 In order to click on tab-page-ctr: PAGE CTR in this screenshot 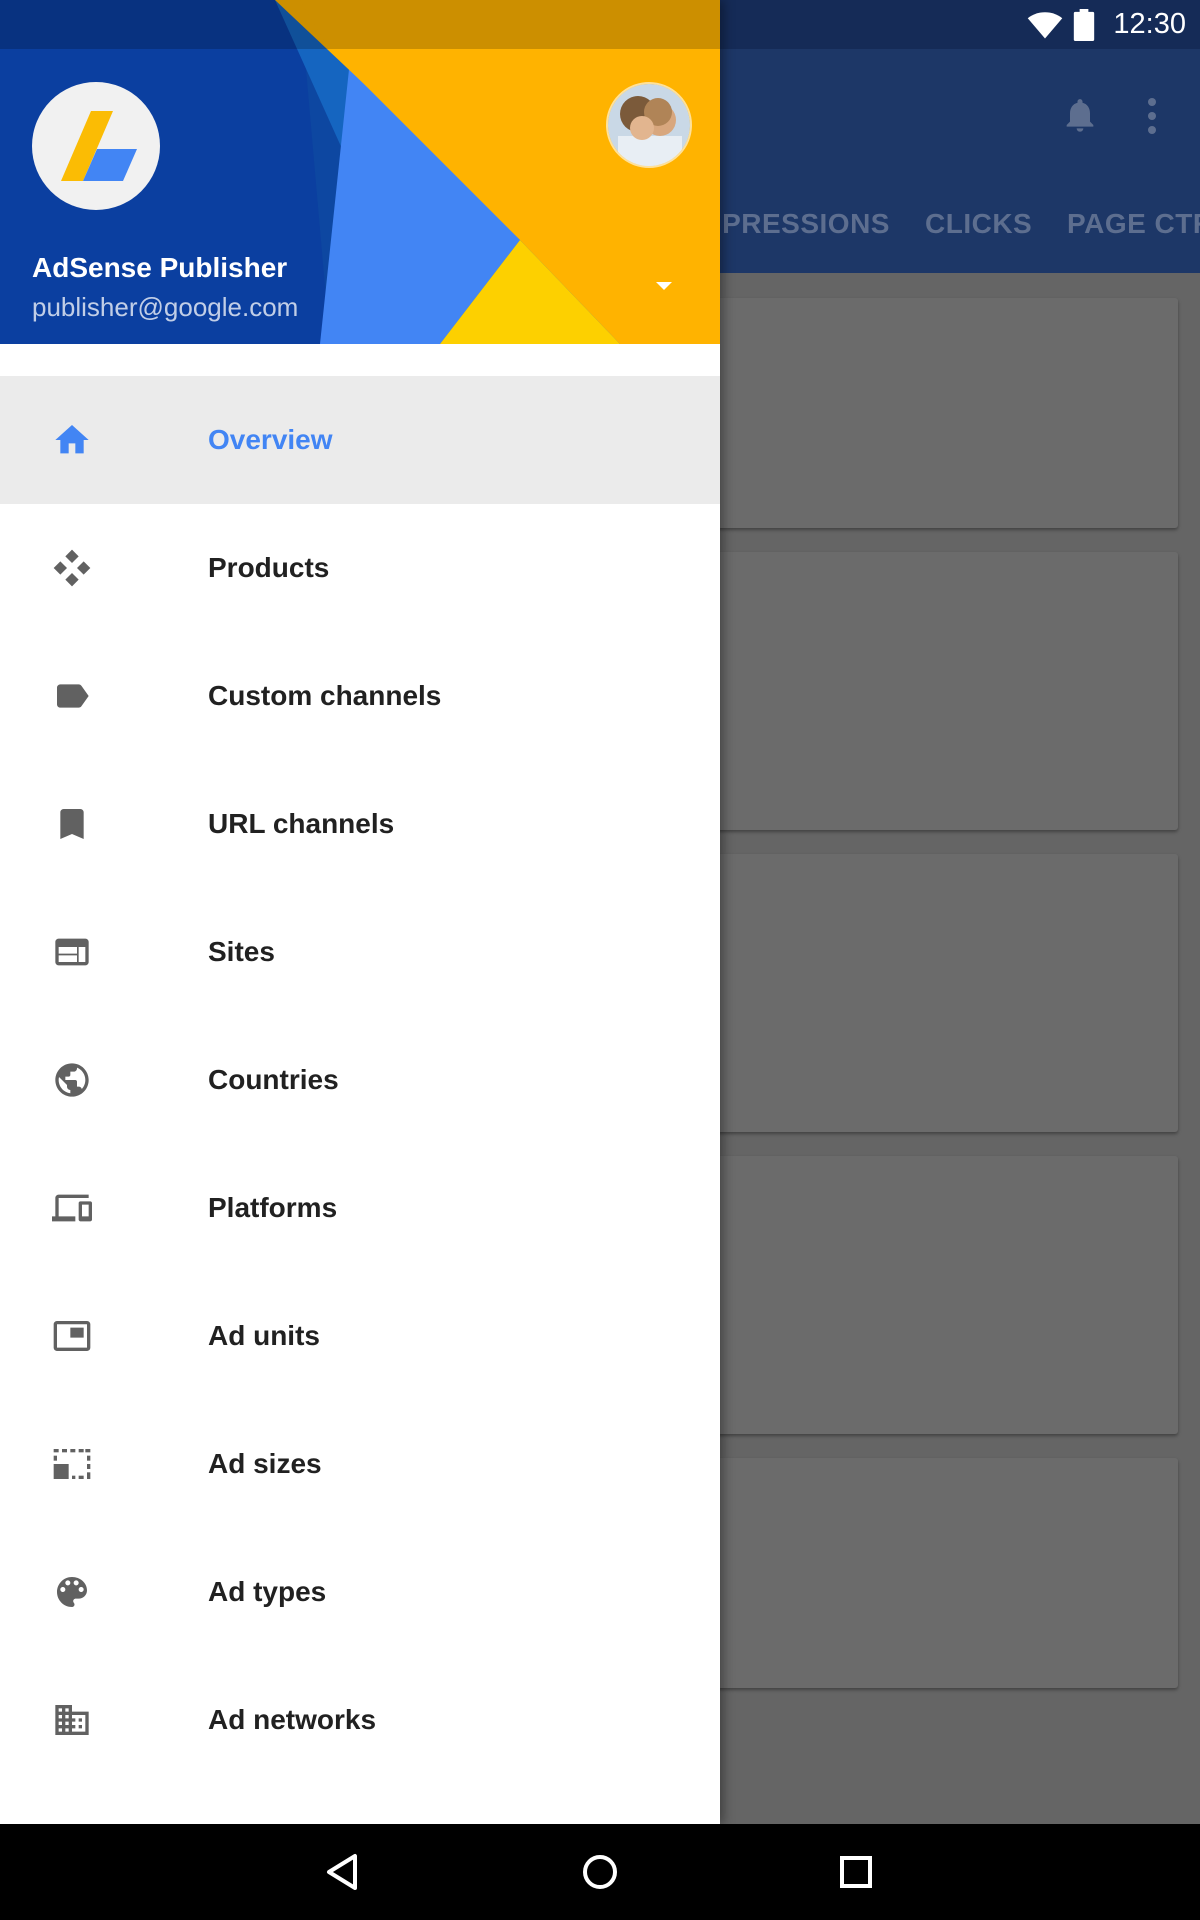, I will do `click(1133, 224)`.